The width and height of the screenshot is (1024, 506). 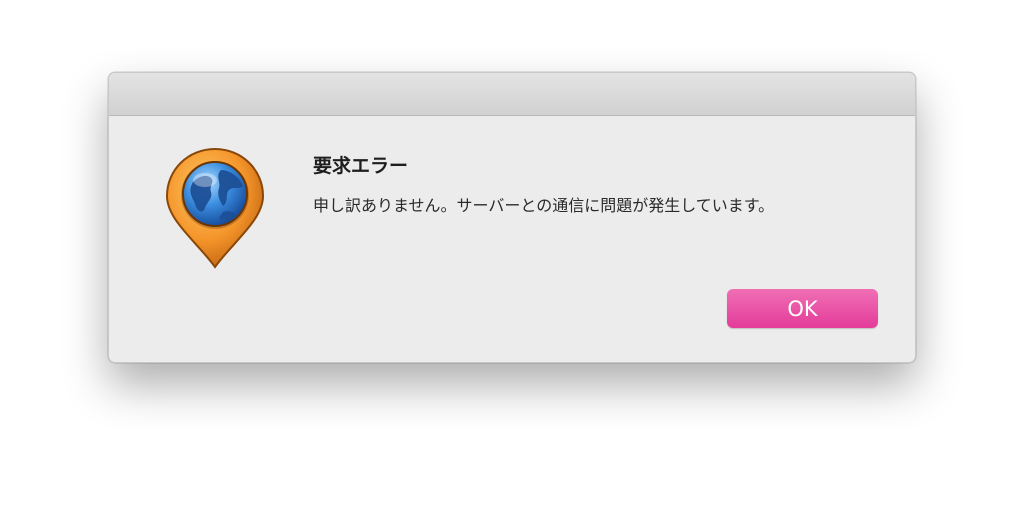 What do you see at coordinates (802, 308) in the screenshot?
I see `ok-button: OK` at bounding box center [802, 308].